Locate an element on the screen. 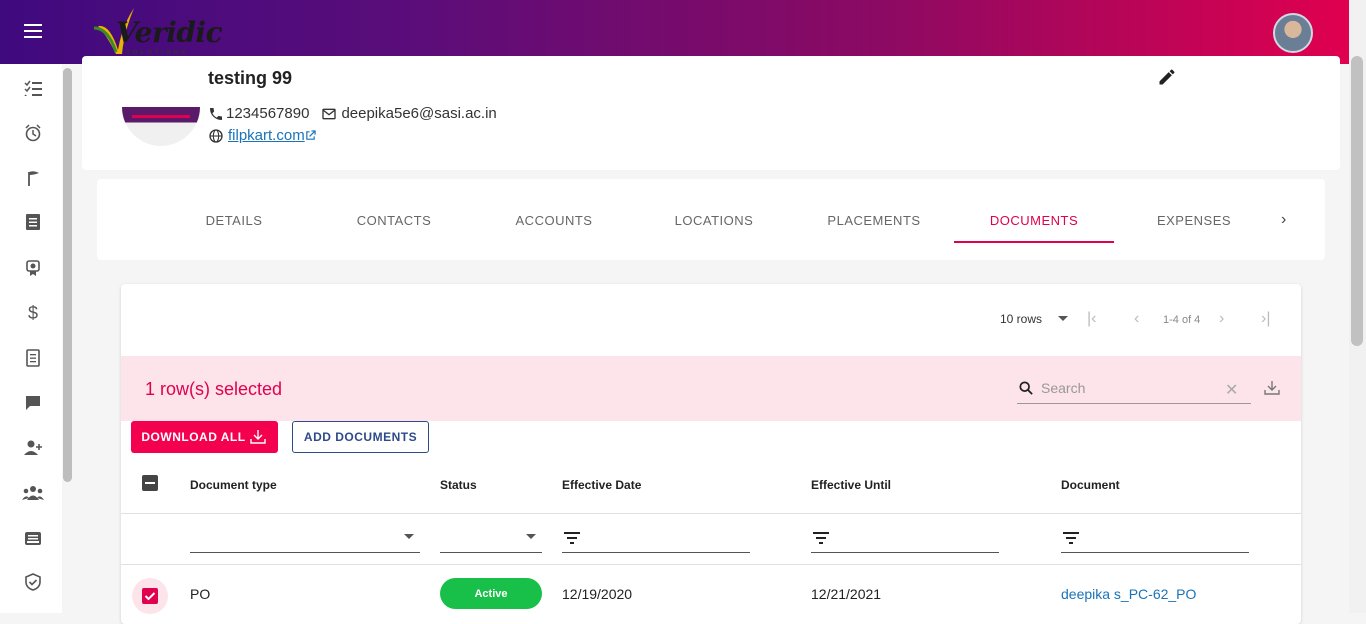 Image resolution: width=1366 pixels, height=624 pixels. badge-icon is located at coordinates (33, 268).